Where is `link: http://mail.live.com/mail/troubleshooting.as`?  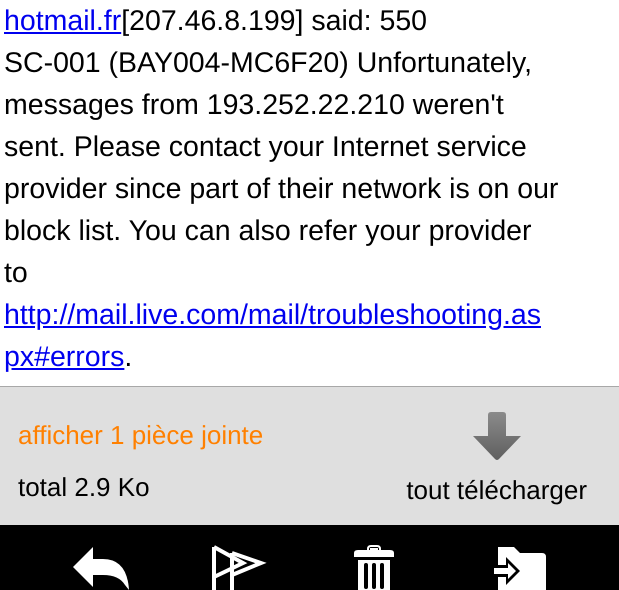
link: http://mail.live.com/mail/troubleshooting.as is located at coordinates (272, 315).